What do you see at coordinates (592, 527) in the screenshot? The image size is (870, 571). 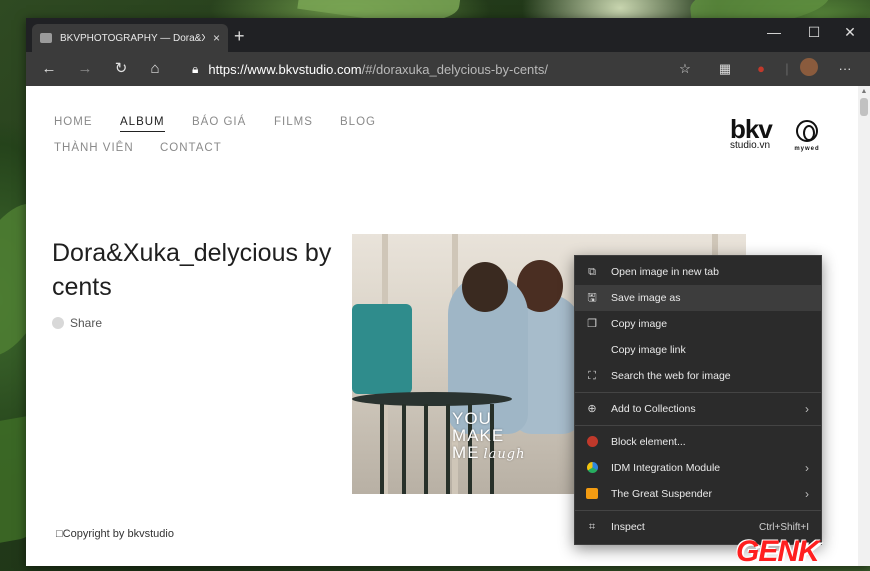 I see `inspect-icon: ⌗` at bounding box center [592, 527].